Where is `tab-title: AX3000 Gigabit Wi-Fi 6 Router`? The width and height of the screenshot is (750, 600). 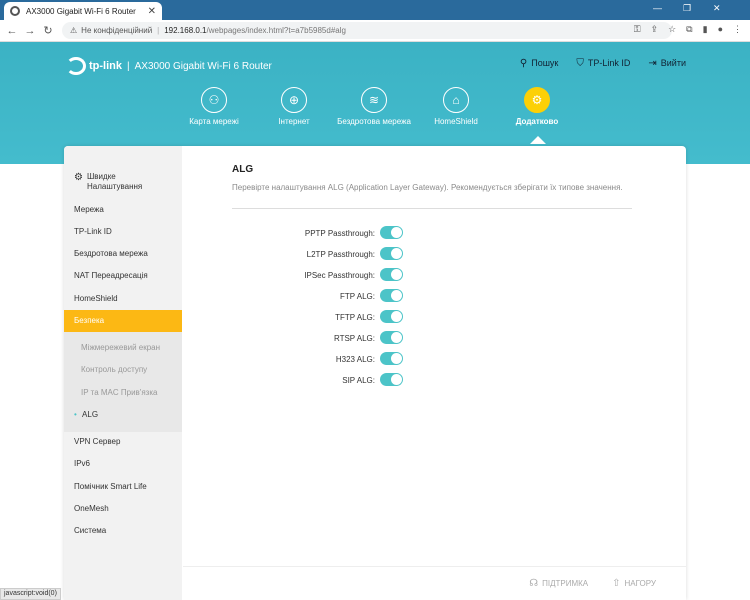
tab-title: AX3000 Gigabit Wi-Fi 6 Router is located at coordinates (81, 11).